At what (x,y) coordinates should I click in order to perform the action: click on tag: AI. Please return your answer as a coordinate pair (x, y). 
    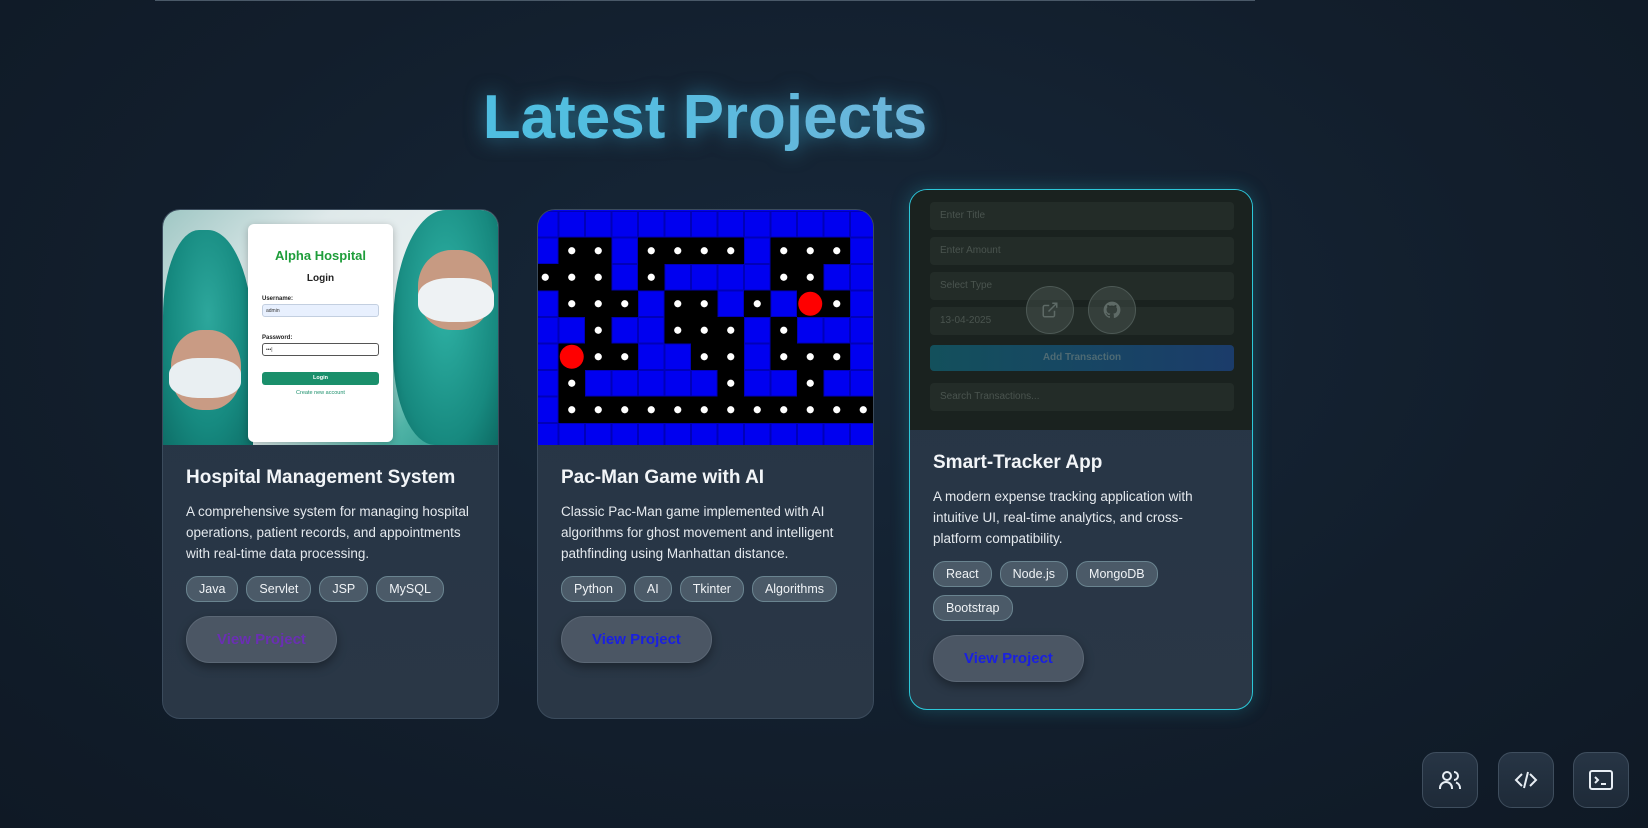
    Looking at the image, I should click on (652, 589).